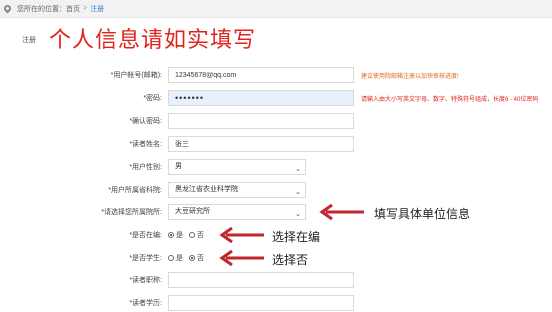  I want to click on reader-name-input, so click(261, 144).